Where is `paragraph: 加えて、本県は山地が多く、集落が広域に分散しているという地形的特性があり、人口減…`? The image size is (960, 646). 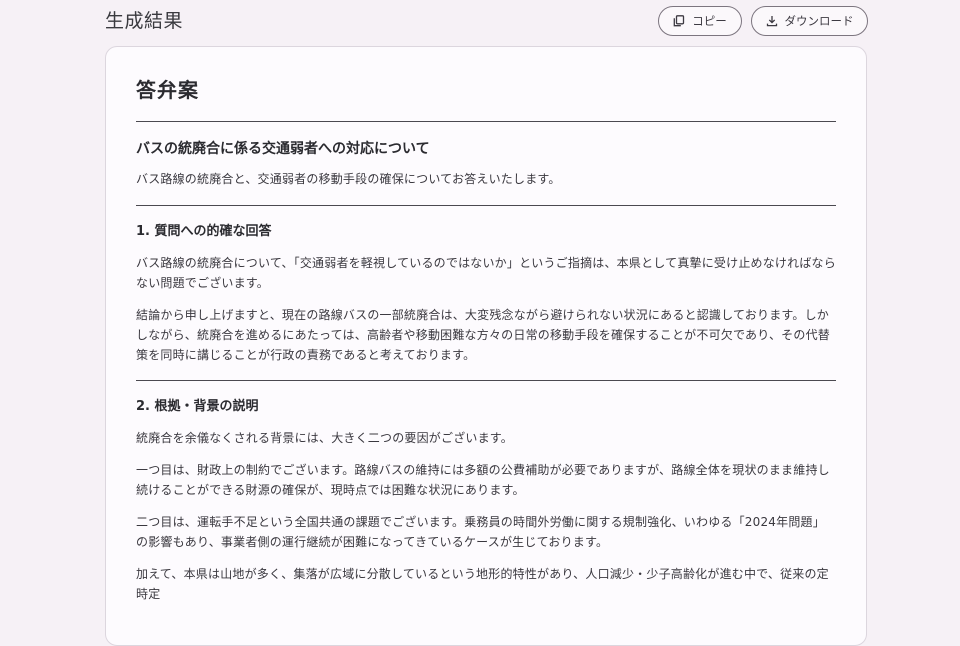 paragraph: 加えて、本県は山地が多く、集落が広域に分散しているという地形的特性があり、人口減… is located at coordinates (482, 584).